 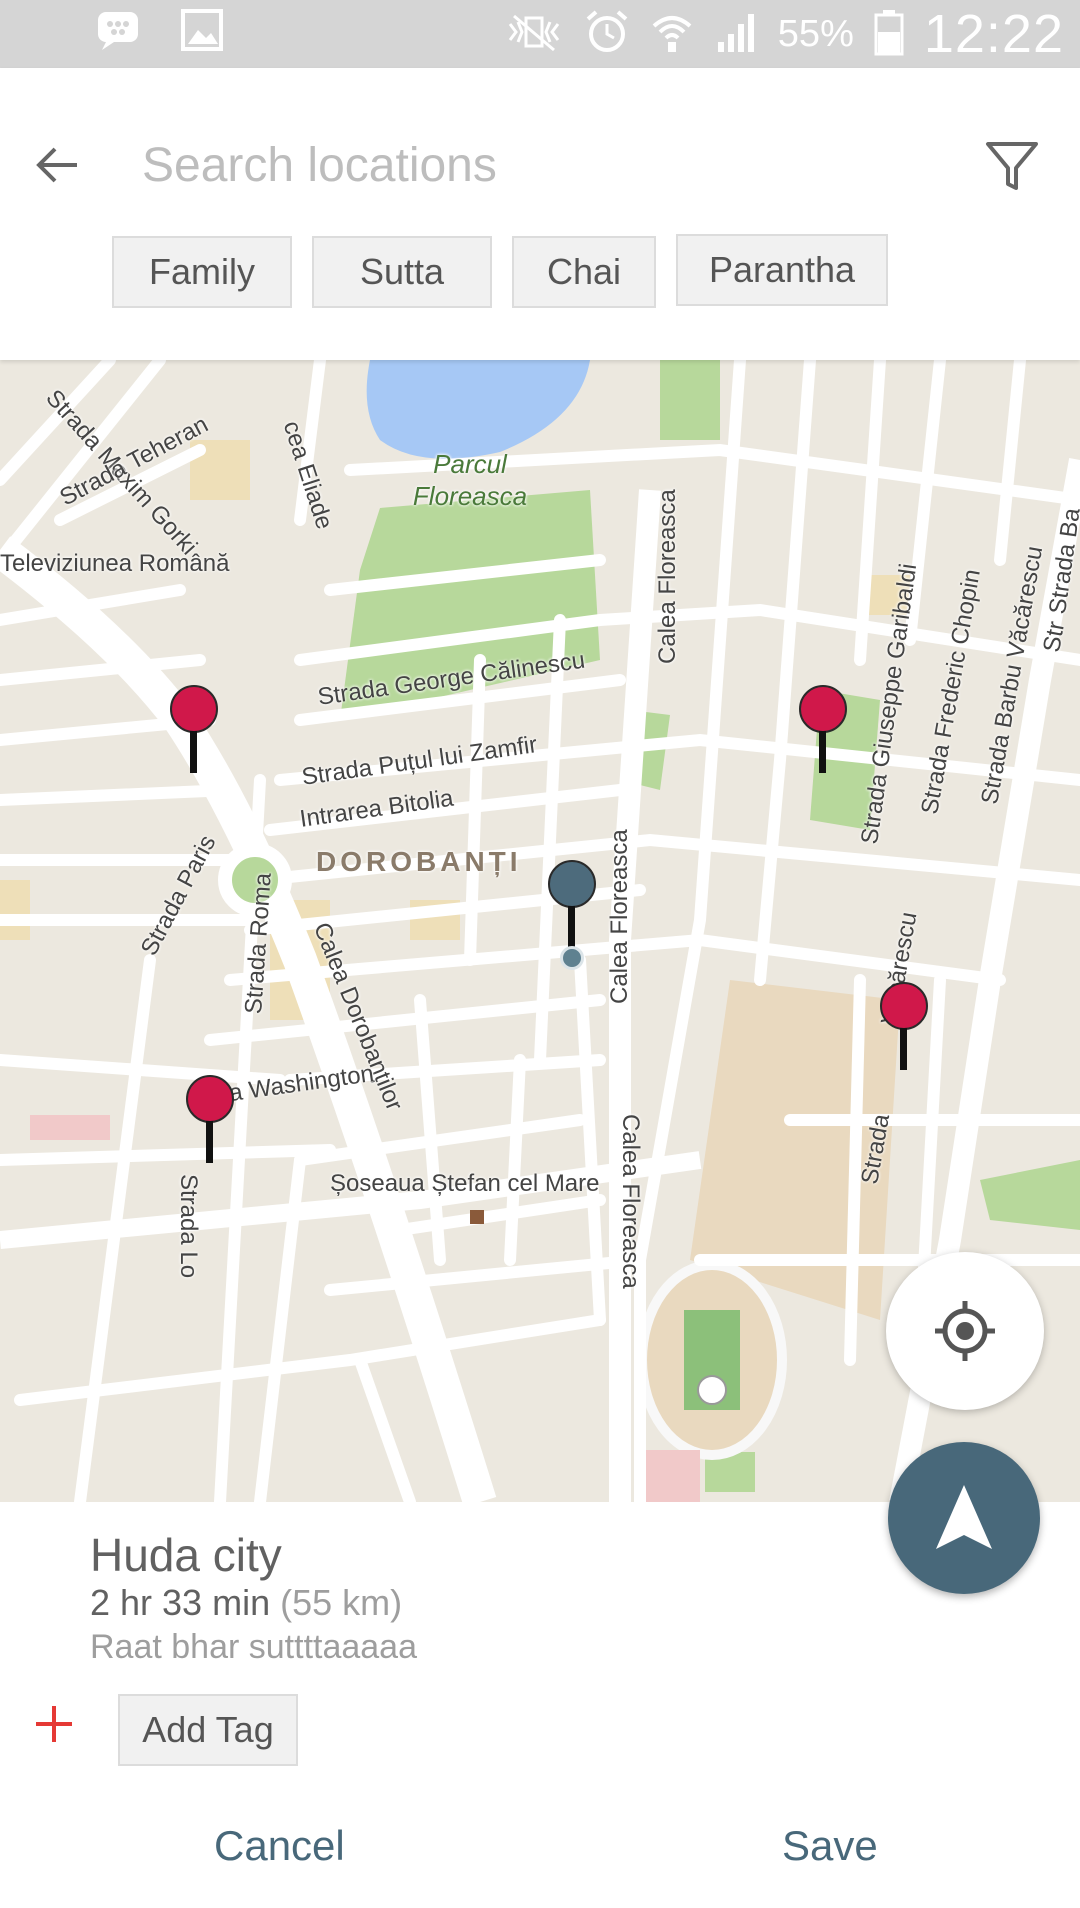 What do you see at coordinates (279, 1846) in the screenshot?
I see `cancel-button: Cancel` at bounding box center [279, 1846].